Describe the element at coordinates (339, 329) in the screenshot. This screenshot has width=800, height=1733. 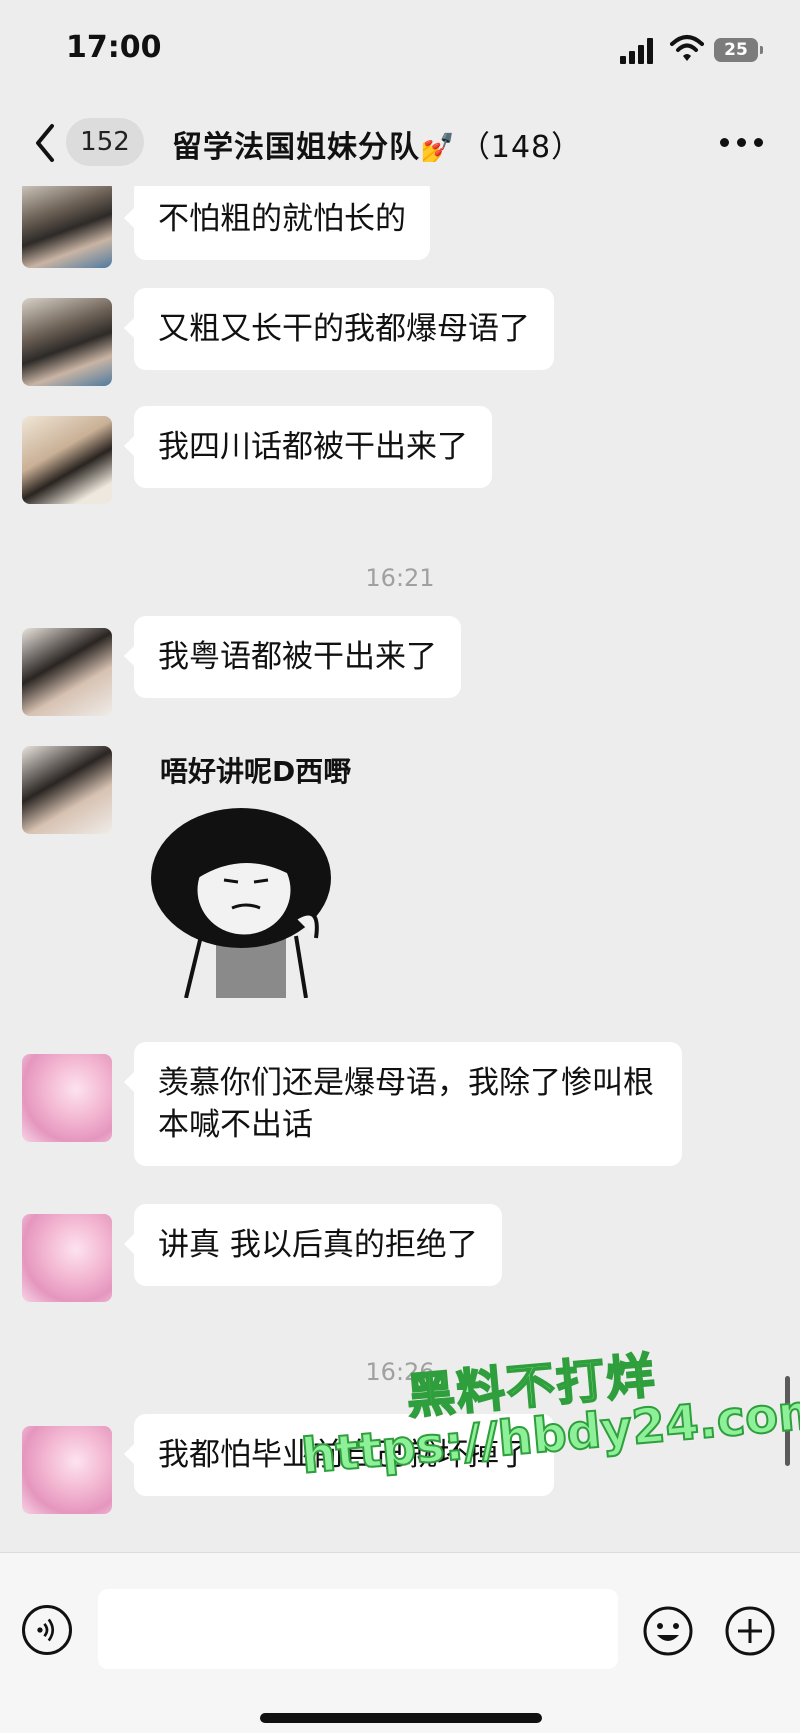
I see `message-bubble: 又粗又长干的我都爆母语了` at that location.